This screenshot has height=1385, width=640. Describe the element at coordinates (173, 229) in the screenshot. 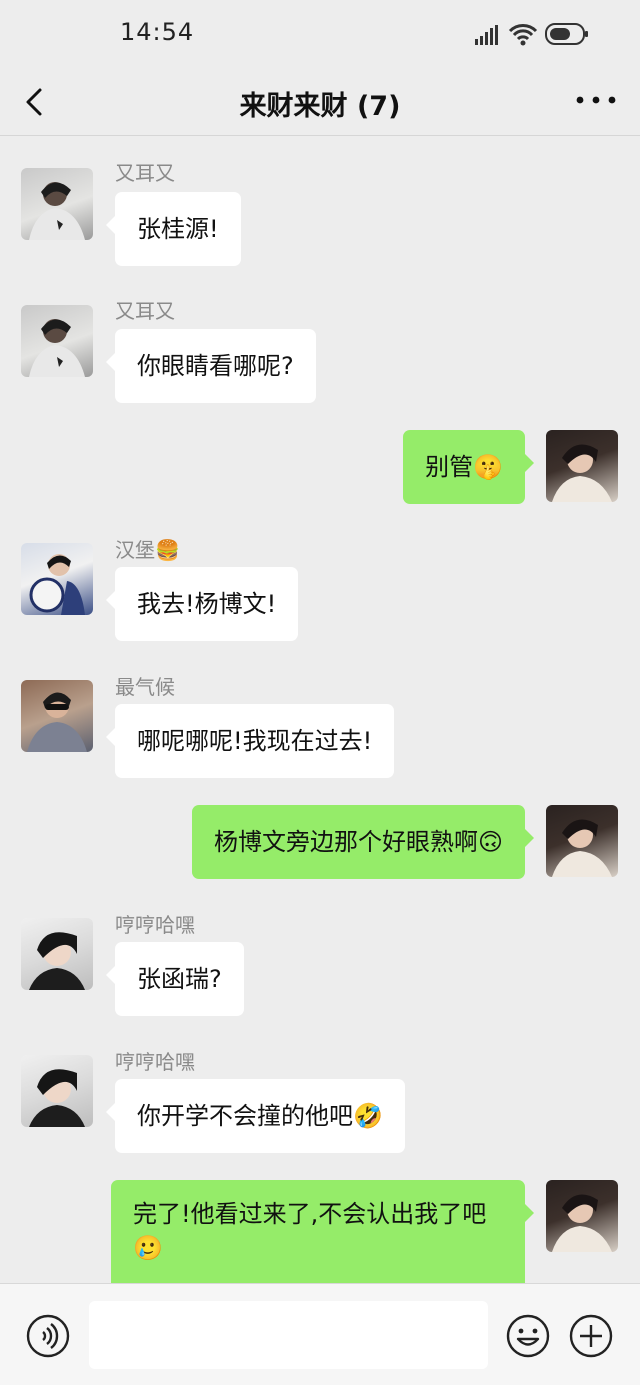

I see `message-bubble: 张桂源!` at that location.